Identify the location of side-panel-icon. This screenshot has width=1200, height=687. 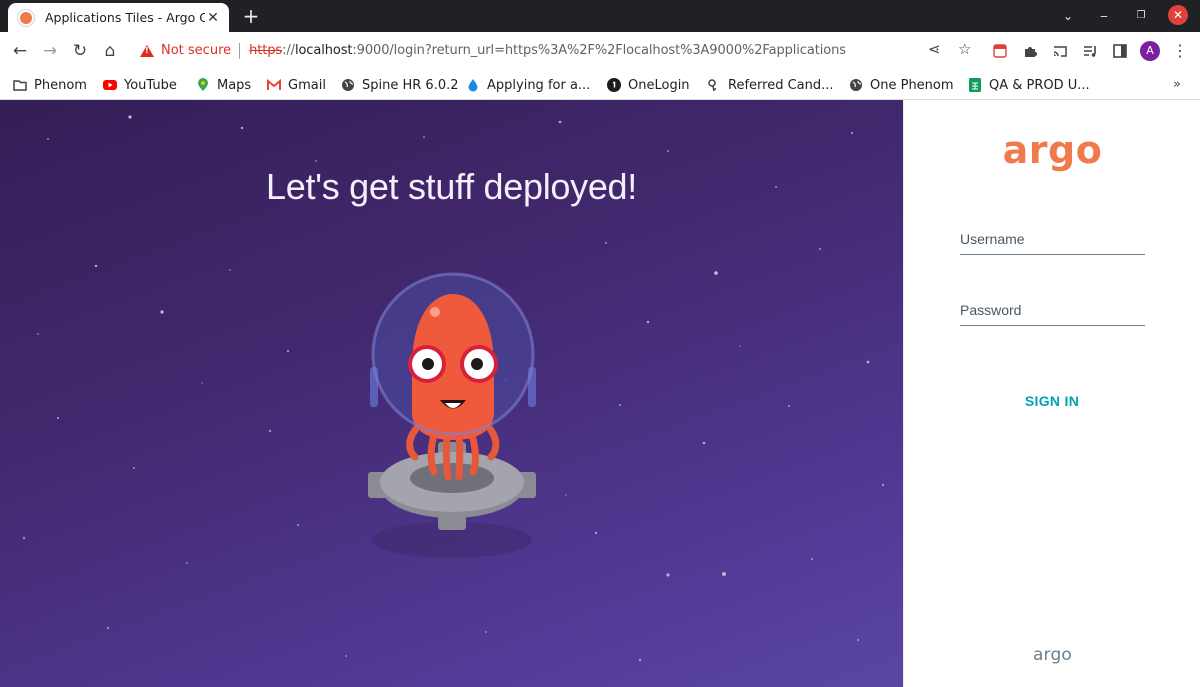
(1120, 51).